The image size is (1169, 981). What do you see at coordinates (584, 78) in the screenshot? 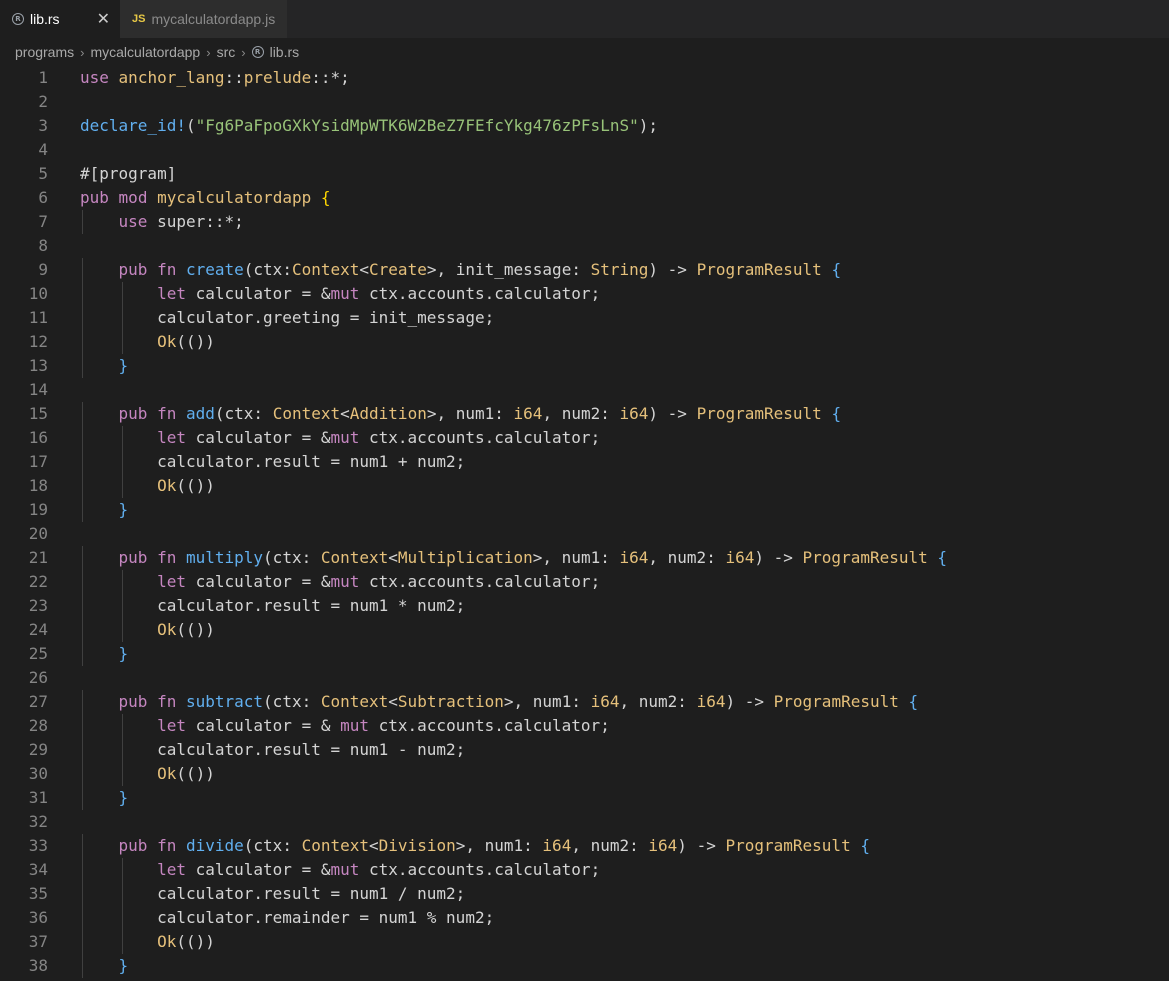
I see `code-line: 1 use anchor_lang::prelude::*;` at bounding box center [584, 78].